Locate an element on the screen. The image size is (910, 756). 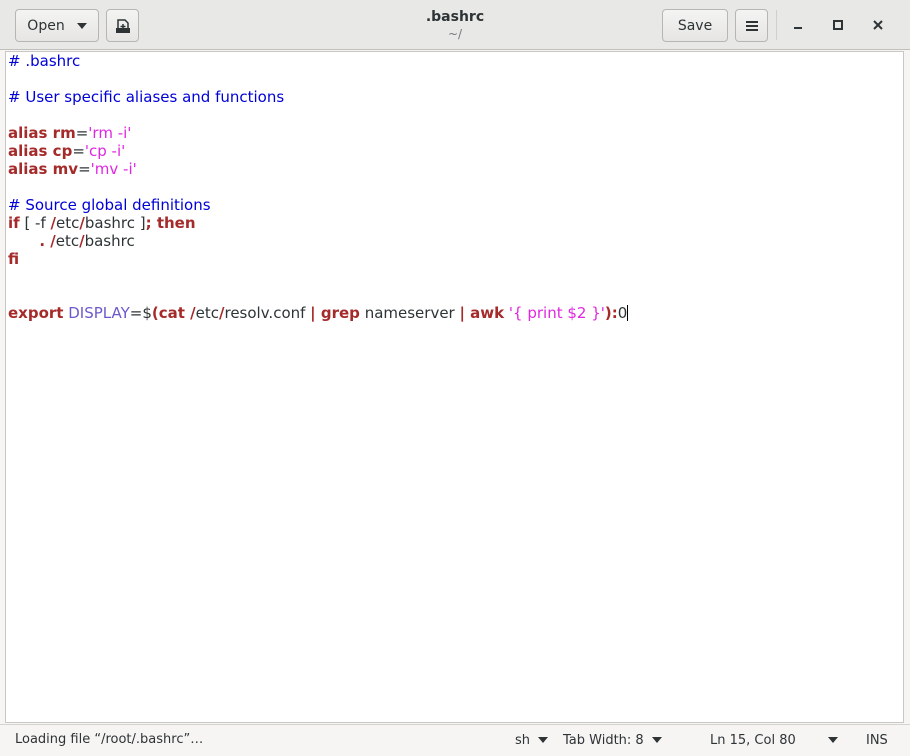
code-token: # User specific aliases and functions is located at coordinates (146, 97).